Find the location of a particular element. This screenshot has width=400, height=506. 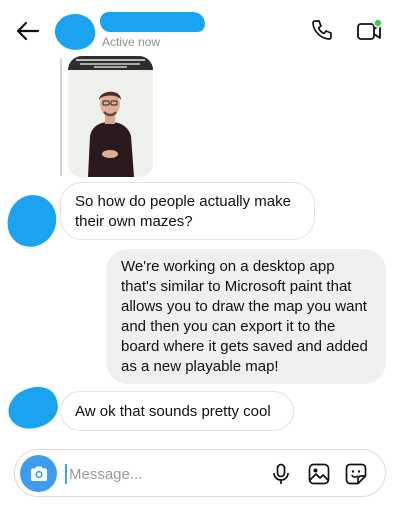

voice-call-button is located at coordinates (322, 30).